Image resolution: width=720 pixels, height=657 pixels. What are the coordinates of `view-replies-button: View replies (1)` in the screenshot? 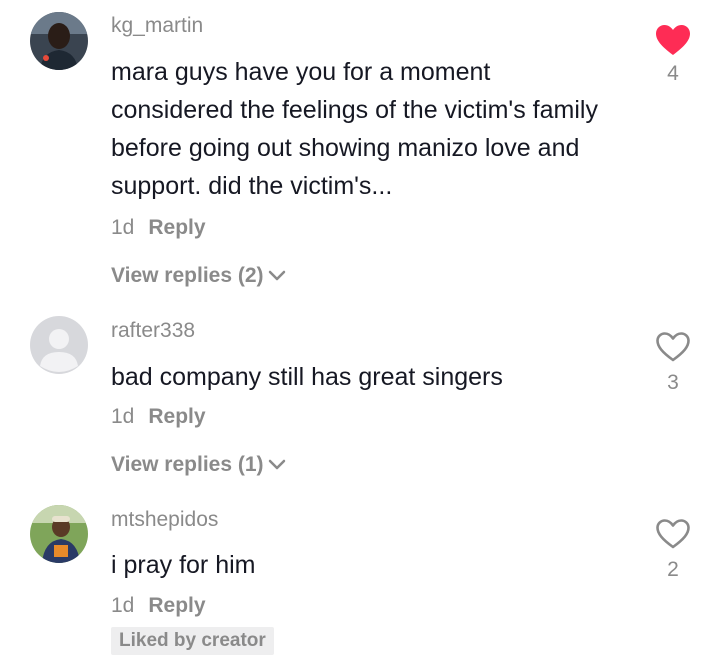 It's located at (198, 465).